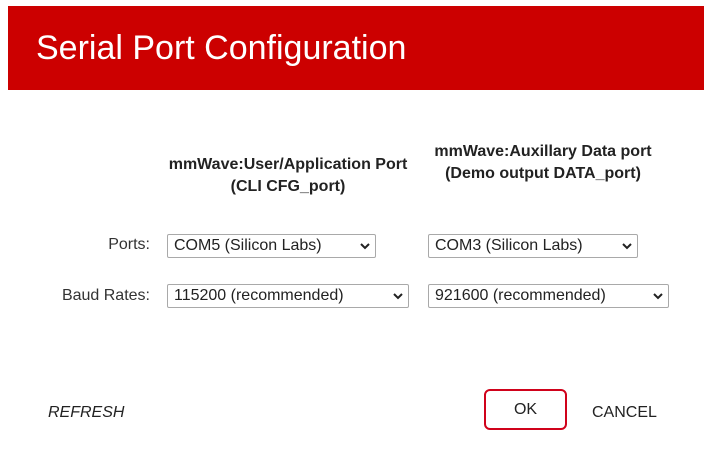 The width and height of the screenshot is (706, 451). I want to click on user-baud-select: 115200 (recommended), so click(288, 296).